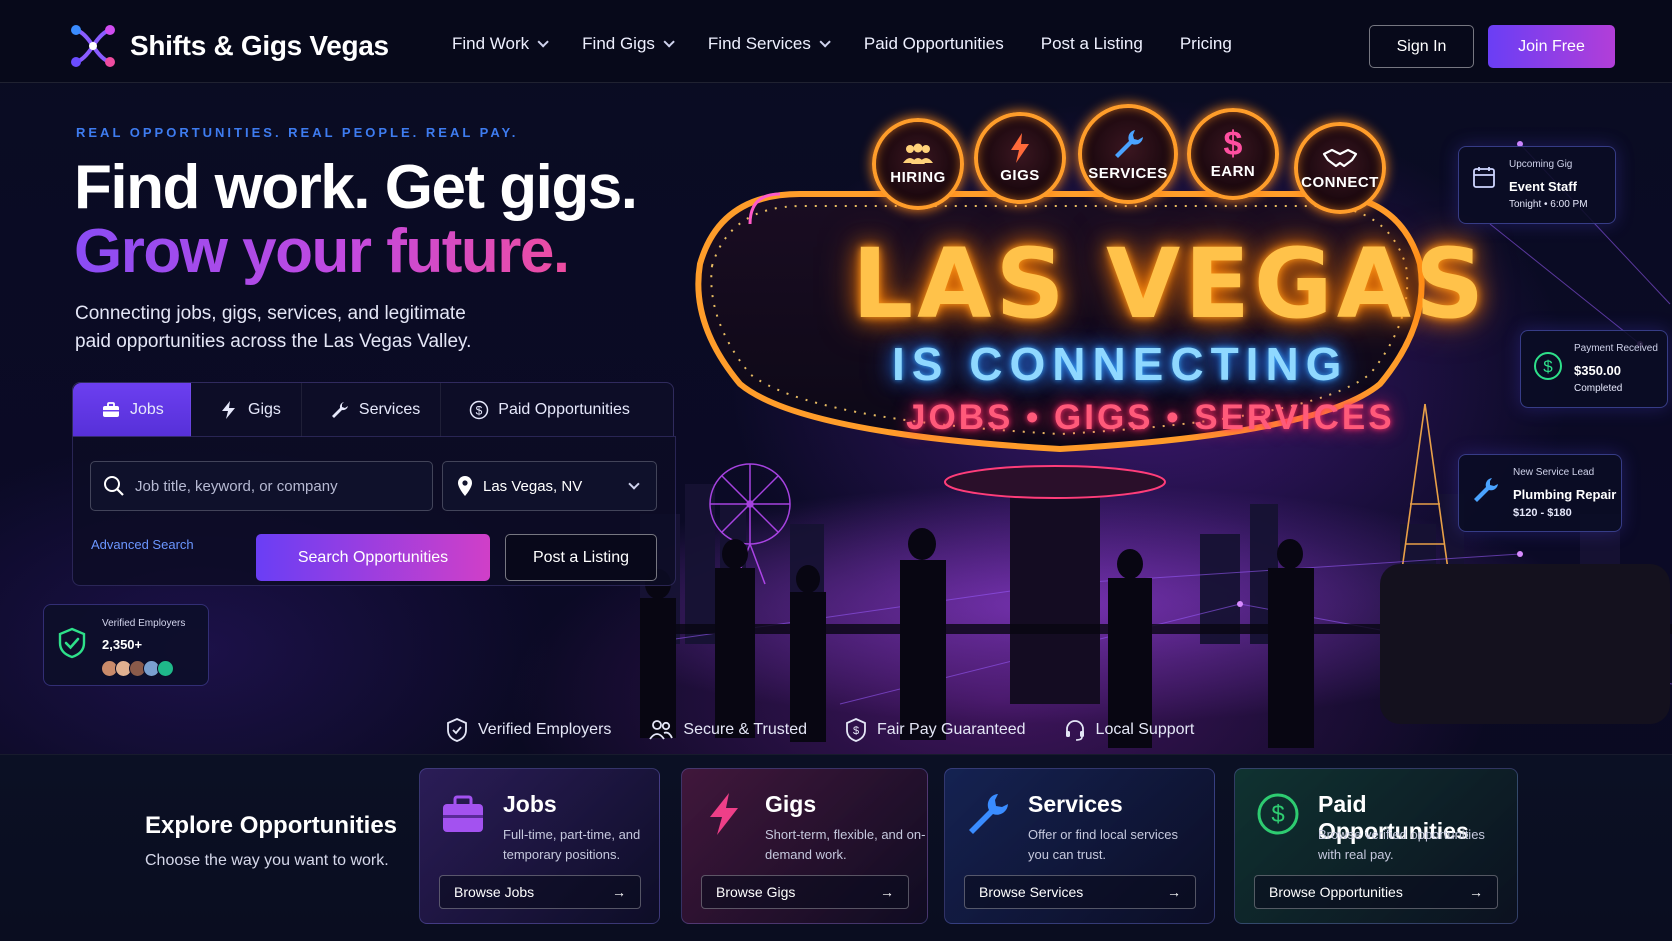 This screenshot has width=1672, height=941. What do you see at coordinates (1340, 182) in the screenshot?
I see `medallion-label: CONNECT` at bounding box center [1340, 182].